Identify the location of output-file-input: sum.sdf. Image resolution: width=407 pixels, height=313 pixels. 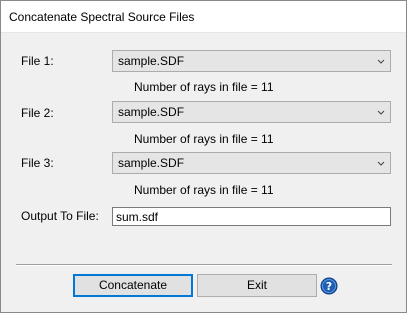
(251, 216).